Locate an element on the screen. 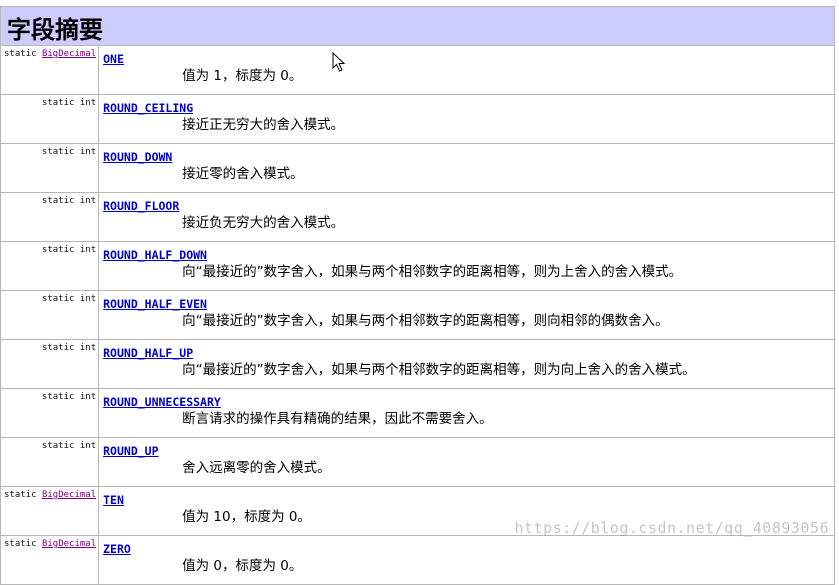 The image size is (839, 585). field-row: static BigDecimal ZERO 值为 0，标度为 0。 is located at coordinates (417, 560).